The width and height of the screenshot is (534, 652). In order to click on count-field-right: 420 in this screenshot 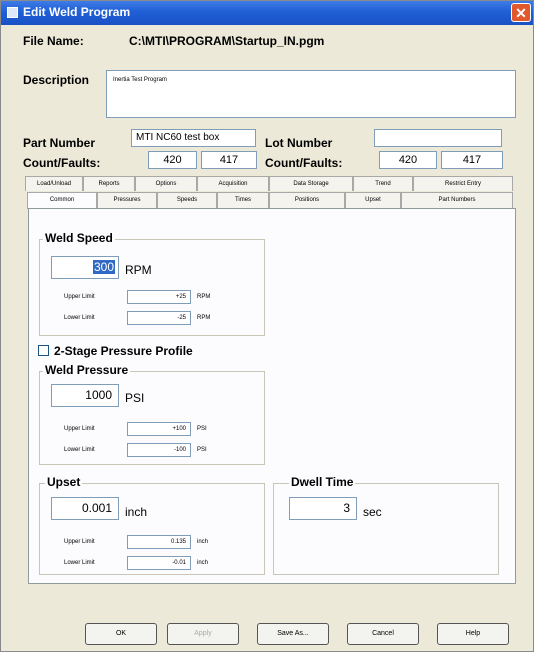, I will do `click(408, 160)`.